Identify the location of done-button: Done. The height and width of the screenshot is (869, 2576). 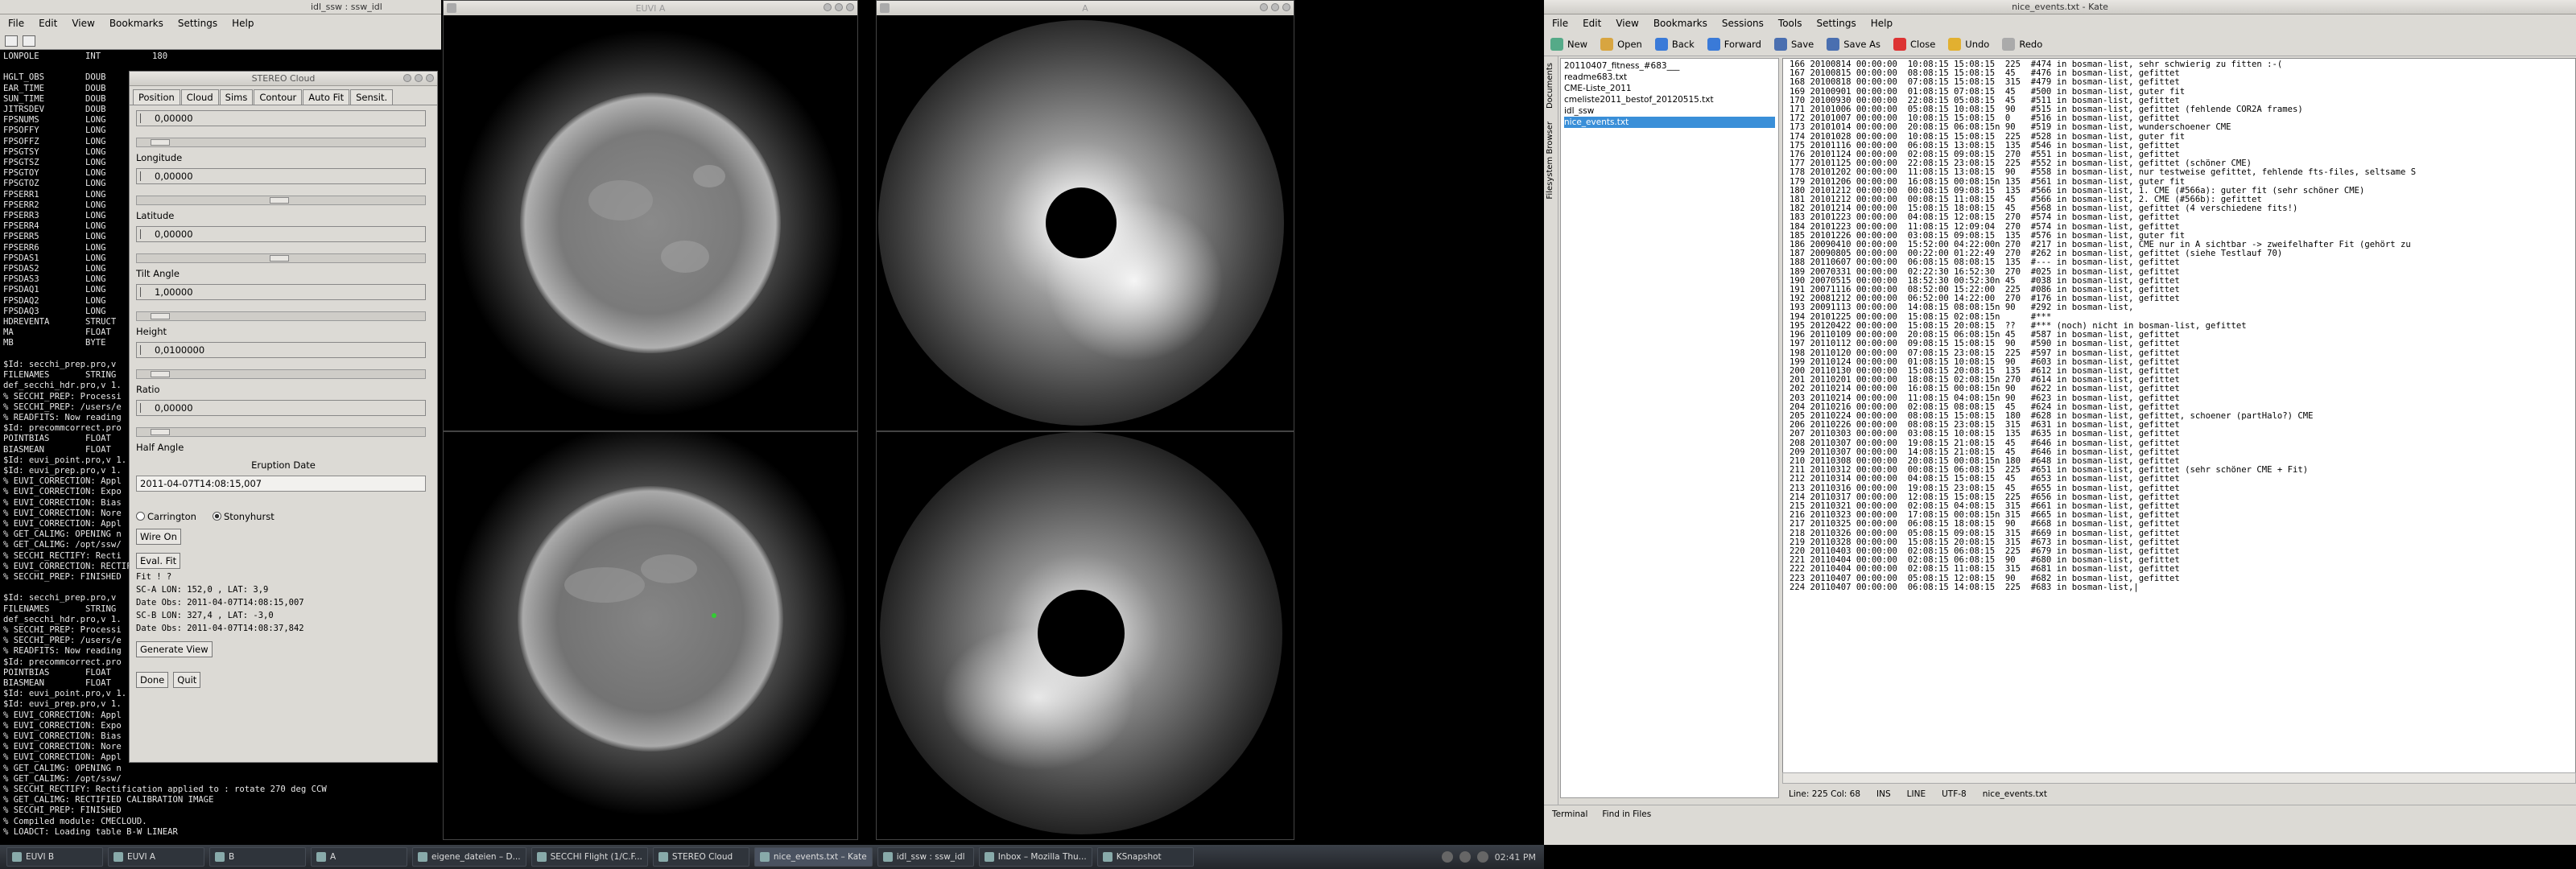
(152, 680).